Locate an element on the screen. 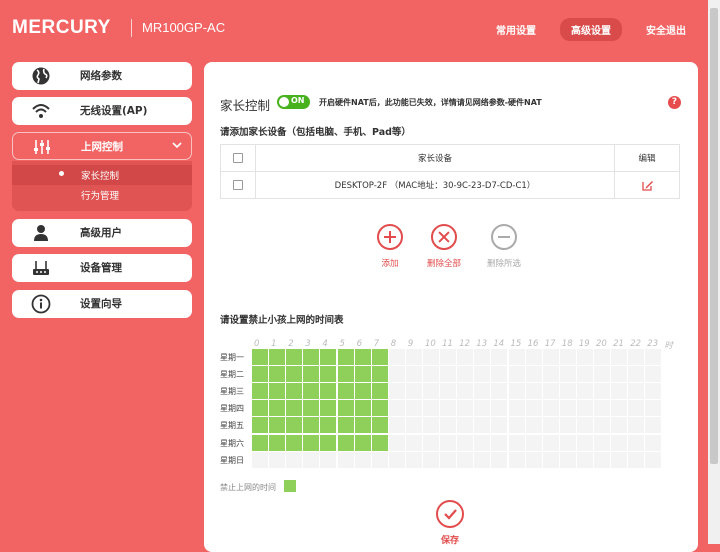 This screenshot has height=552, width=720. sidebar-item-advanced-users: 高级用户 is located at coordinates (102, 233).